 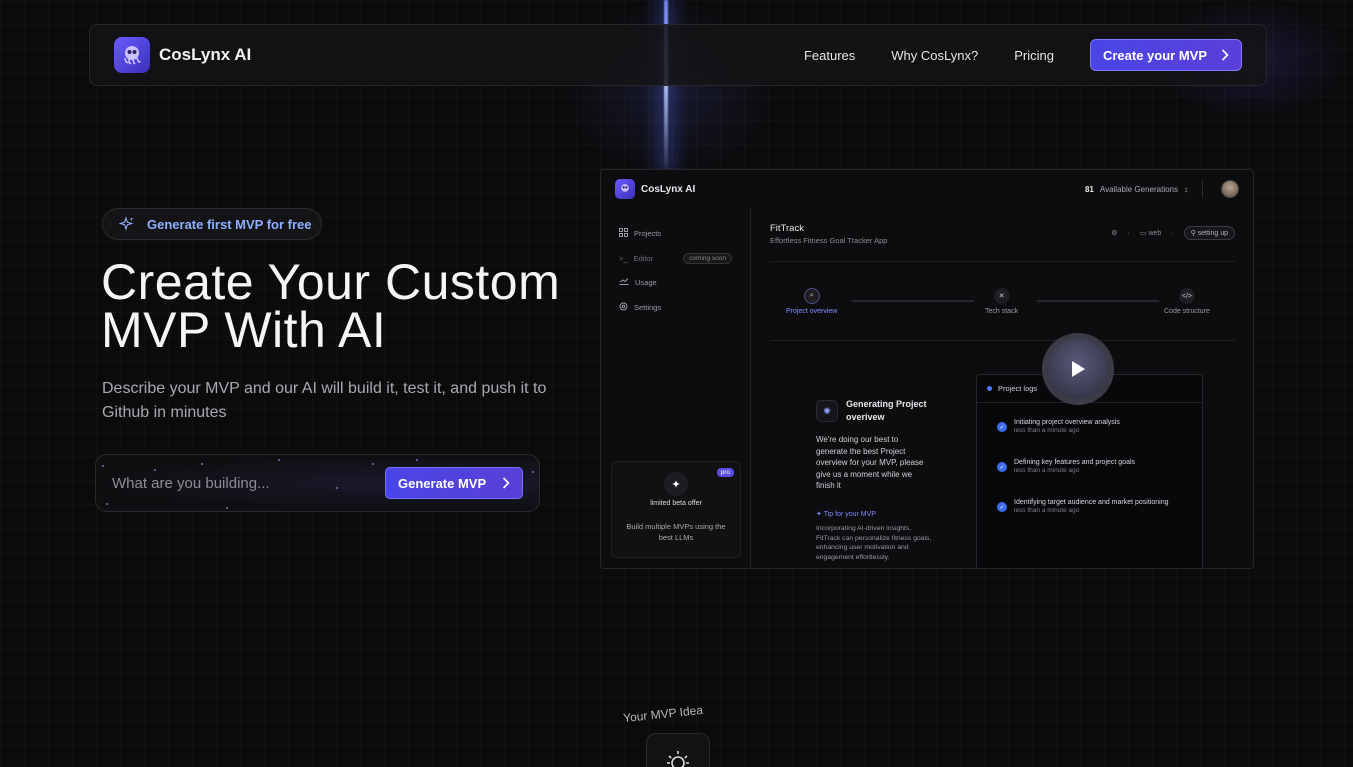 What do you see at coordinates (708, 258) in the screenshot?
I see `coming-soon-badge: coming soon` at bounding box center [708, 258].